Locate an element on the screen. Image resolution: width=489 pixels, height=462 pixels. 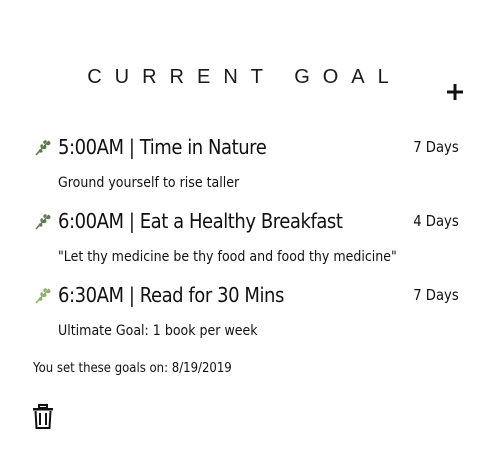
goal-title: 6:30AM | Read for 30 Mins is located at coordinates (171, 295).